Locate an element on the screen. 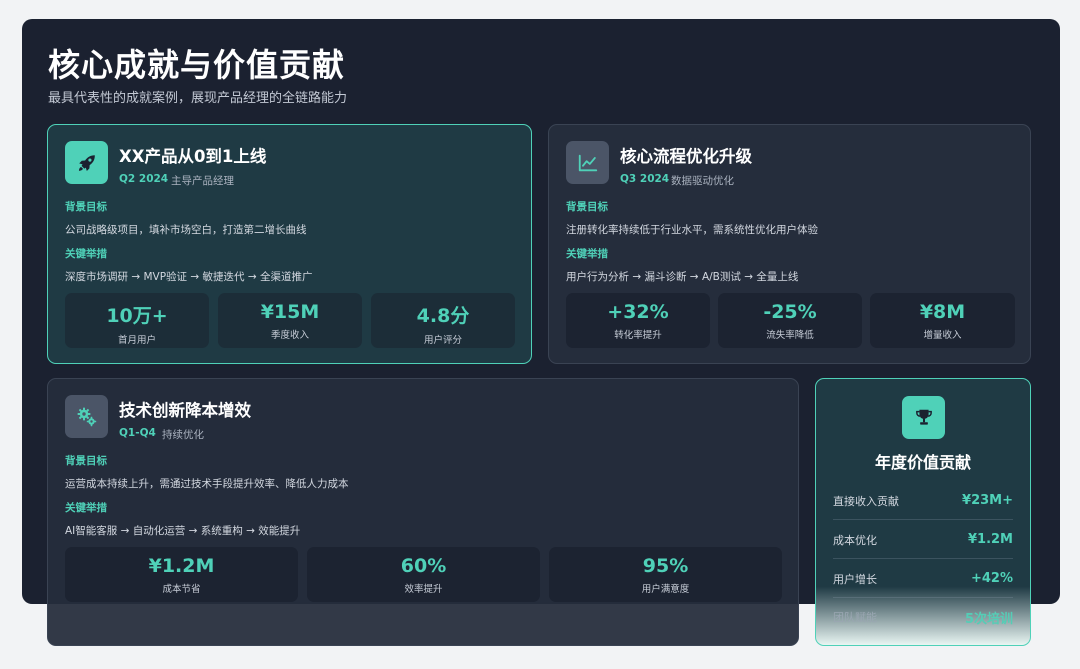 The width and height of the screenshot is (1080, 669). metric-value: ¥15M is located at coordinates (290, 312).